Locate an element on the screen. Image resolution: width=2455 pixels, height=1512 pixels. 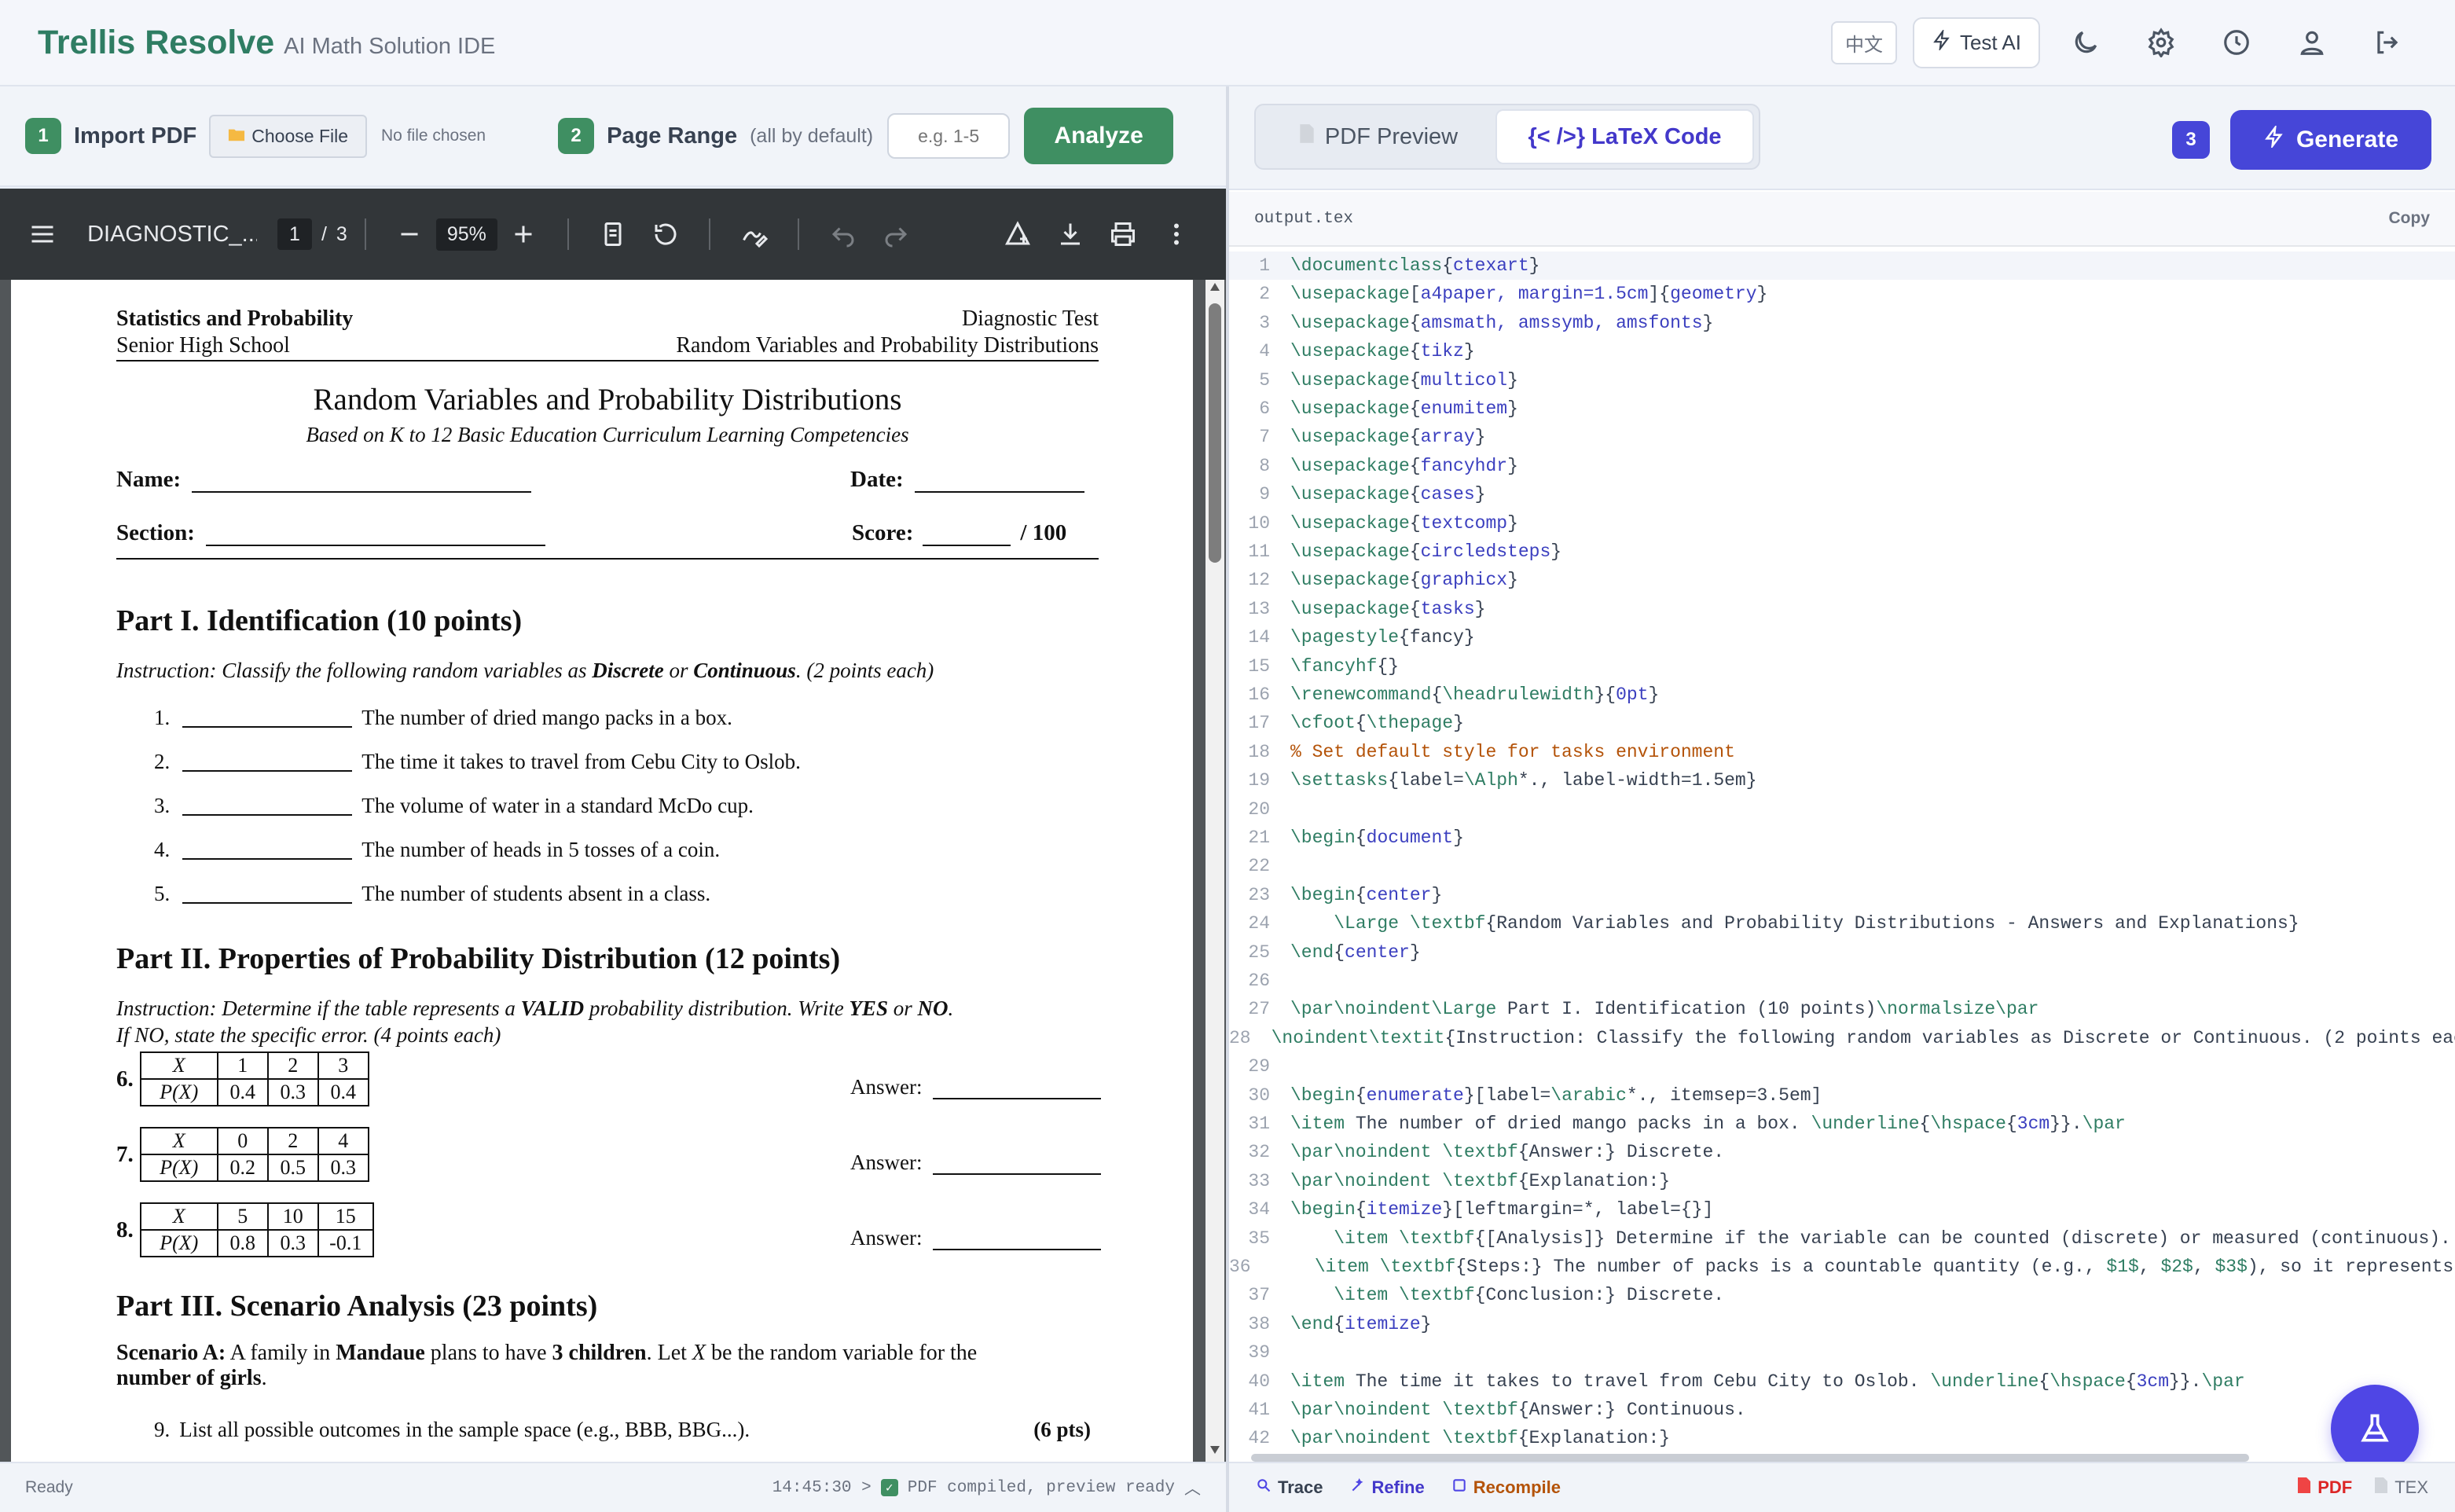
code-line: 25 \end{center} is located at coordinates (1842, 953).